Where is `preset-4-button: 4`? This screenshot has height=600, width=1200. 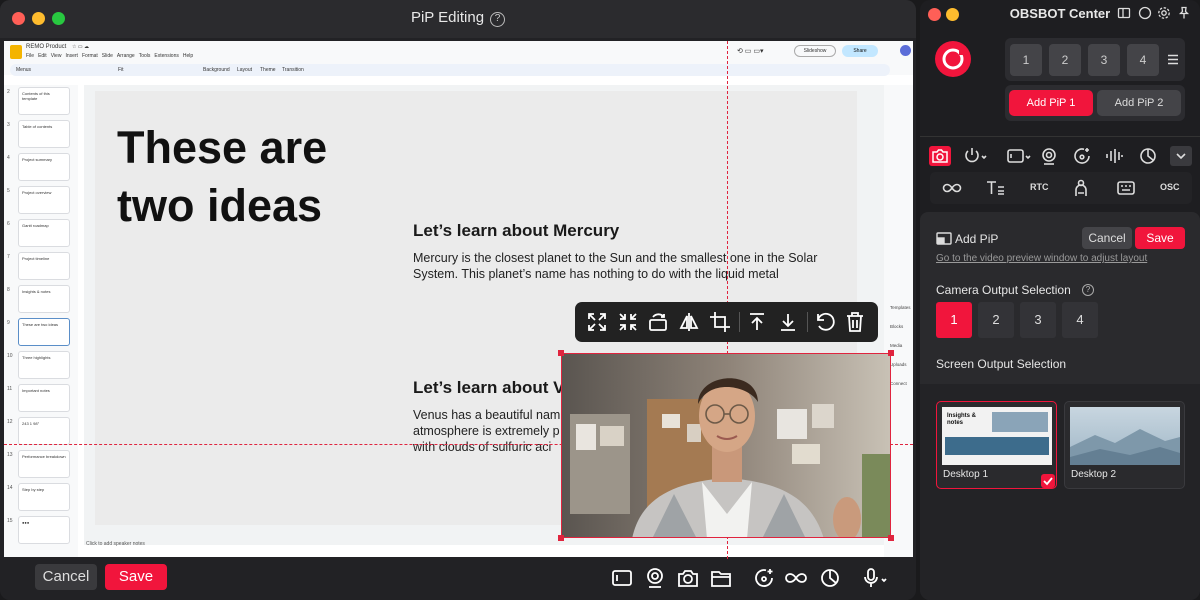
preset-4-button: 4 is located at coordinates (1143, 60).